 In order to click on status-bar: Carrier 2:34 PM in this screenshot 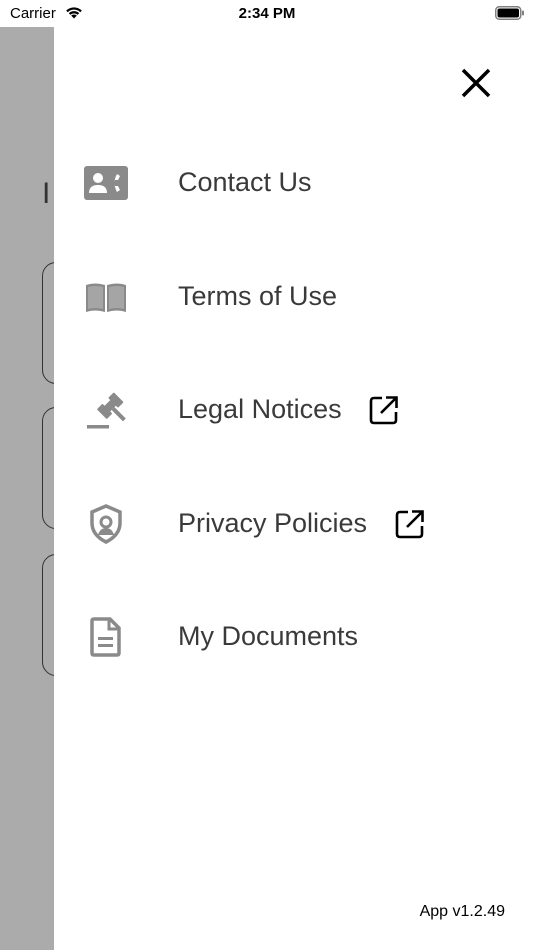, I will do `click(267, 13)`.